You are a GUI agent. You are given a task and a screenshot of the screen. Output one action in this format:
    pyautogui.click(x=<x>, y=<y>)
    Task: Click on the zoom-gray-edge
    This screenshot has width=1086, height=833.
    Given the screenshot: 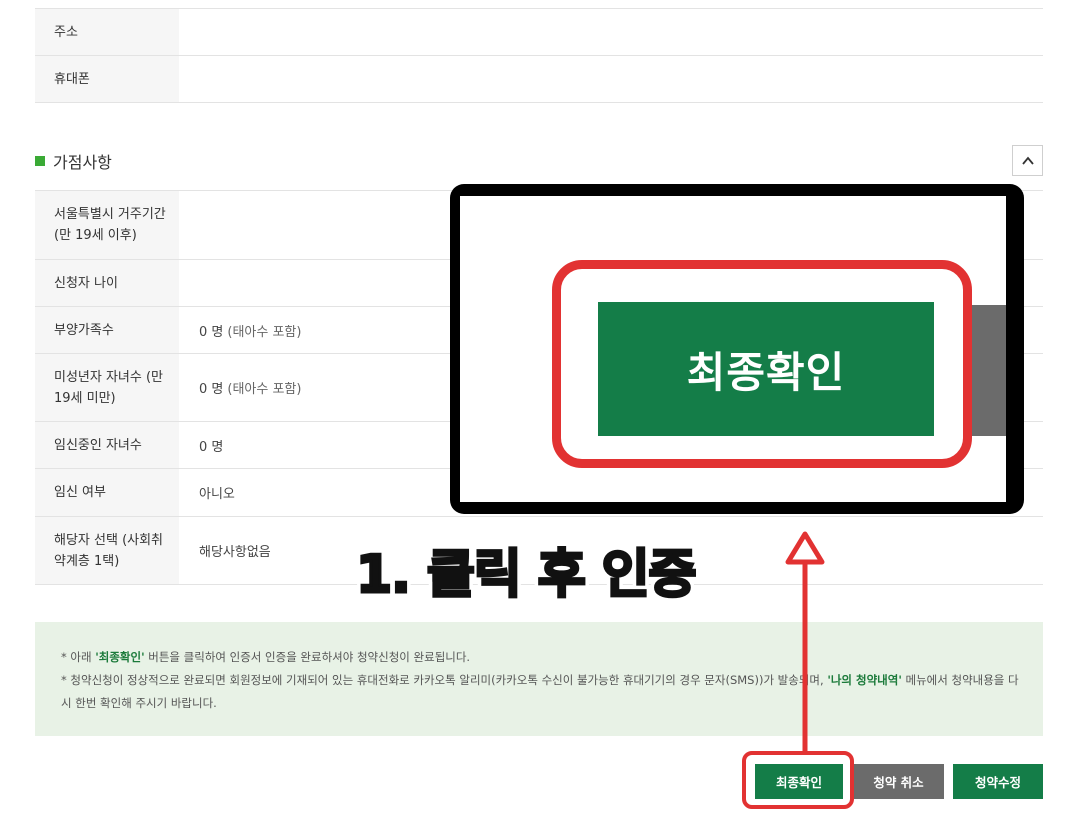 What is the action you would take?
    pyautogui.click(x=987, y=370)
    